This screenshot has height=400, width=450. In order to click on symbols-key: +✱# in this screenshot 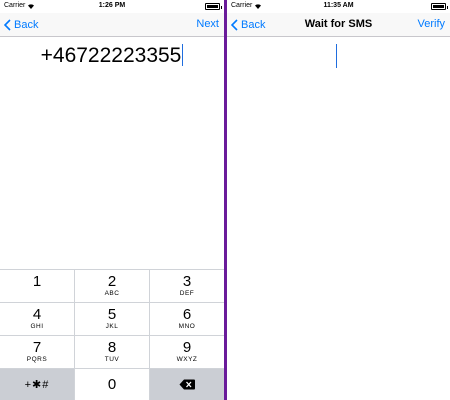, I will do `click(37, 384)`.